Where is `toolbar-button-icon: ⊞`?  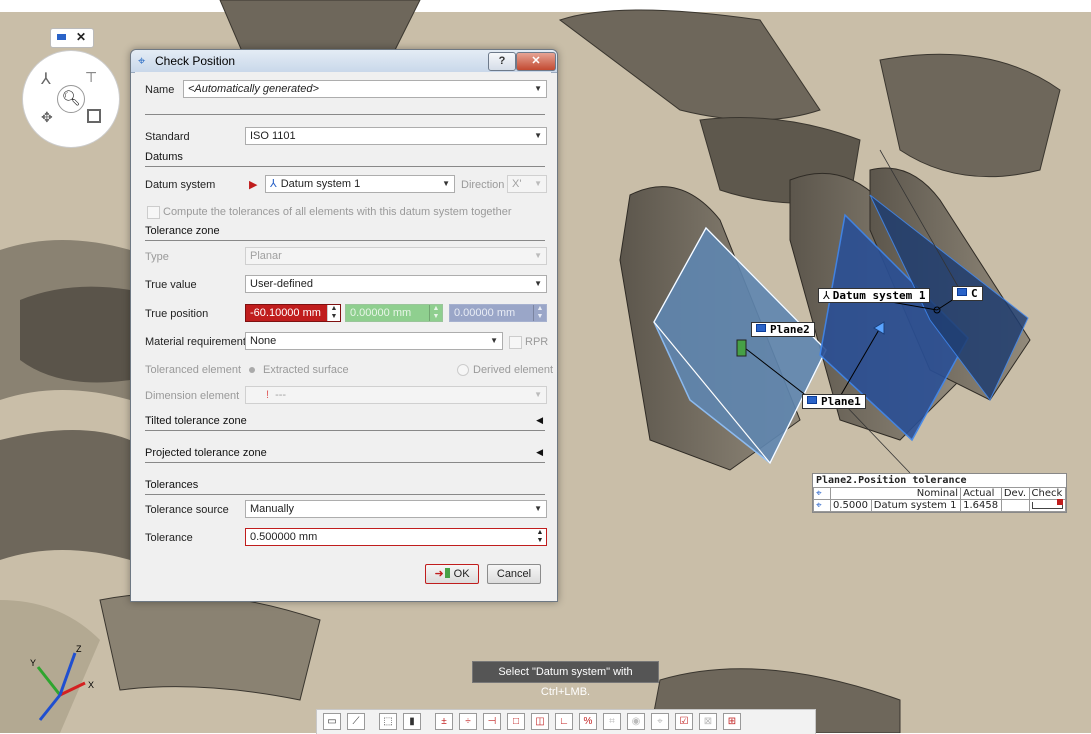 toolbar-button-icon: ⊞ is located at coordinates (732, 721).